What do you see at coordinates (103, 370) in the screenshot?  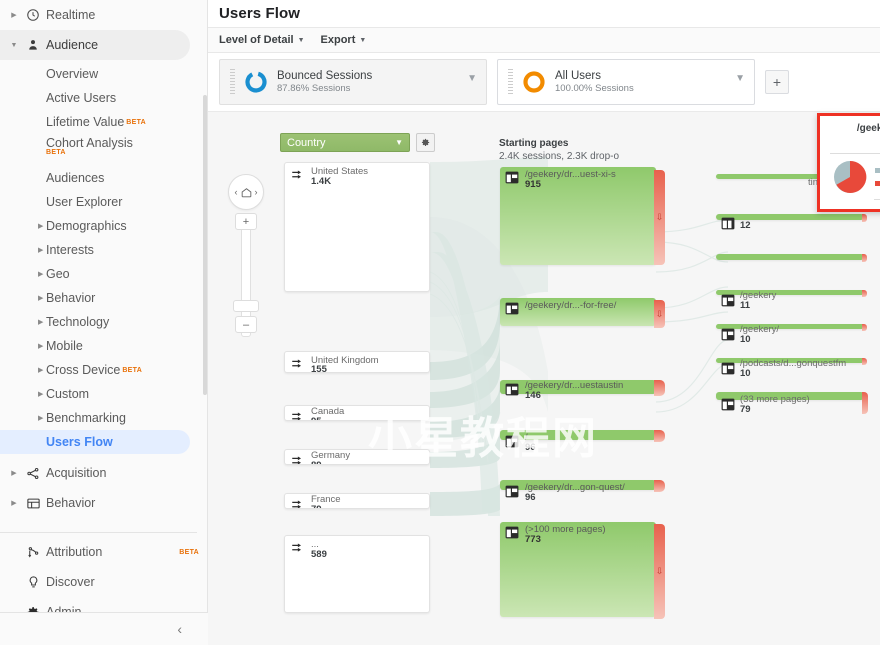 I see `sidebar-item-cross-device: ▶ Cross Device BETA` at bounding box center [103, 370].